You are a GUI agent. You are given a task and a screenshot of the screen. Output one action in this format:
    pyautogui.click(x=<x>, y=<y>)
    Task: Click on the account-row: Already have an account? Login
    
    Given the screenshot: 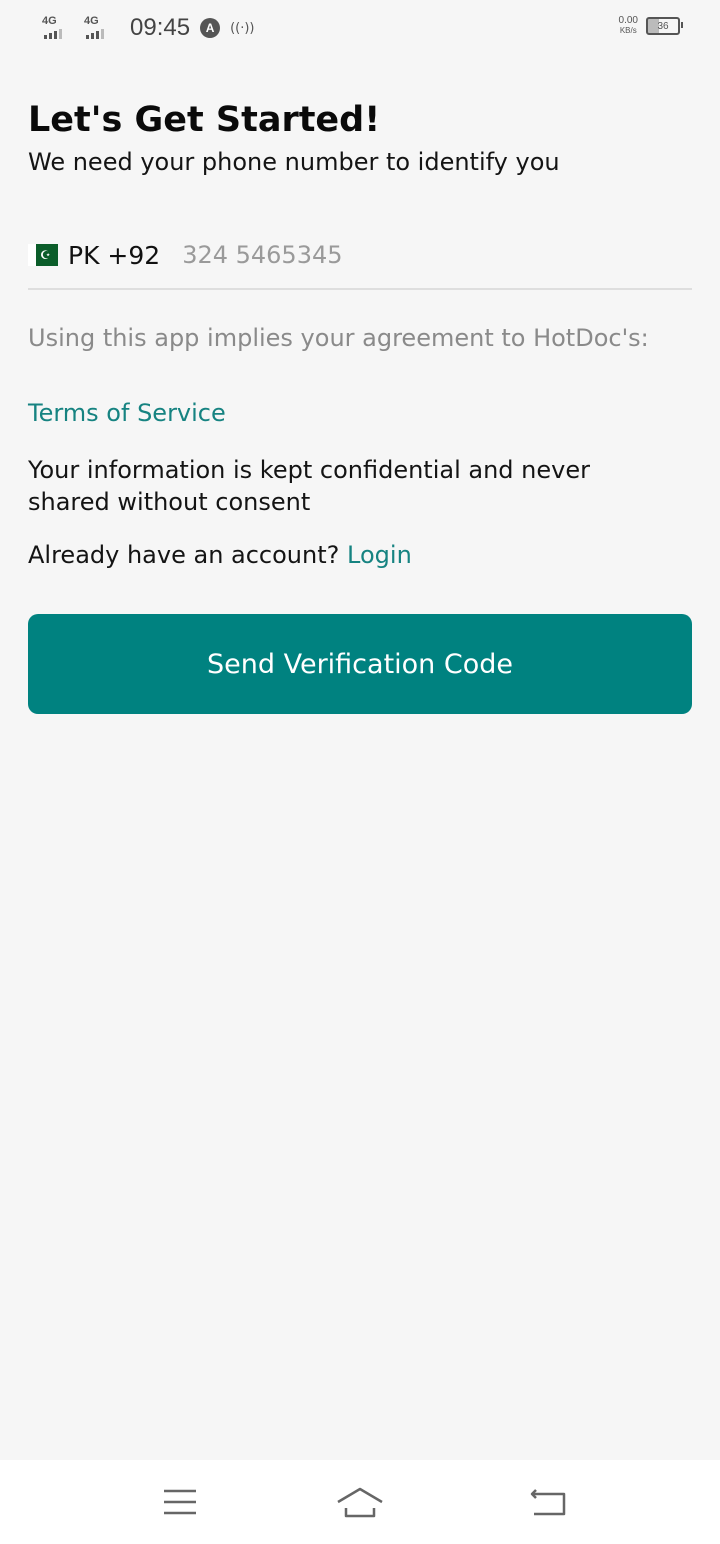 What is the action you would take?
    pyautogui.click(x=220, y=555)
    